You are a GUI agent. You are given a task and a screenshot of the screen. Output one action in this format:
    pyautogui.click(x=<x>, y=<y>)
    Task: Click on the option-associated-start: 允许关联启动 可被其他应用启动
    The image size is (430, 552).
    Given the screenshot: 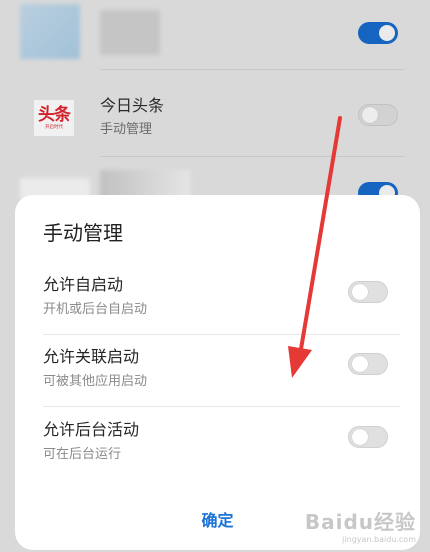 What is the action you would take?
    pyautogui.click(x=217, y=371)
    